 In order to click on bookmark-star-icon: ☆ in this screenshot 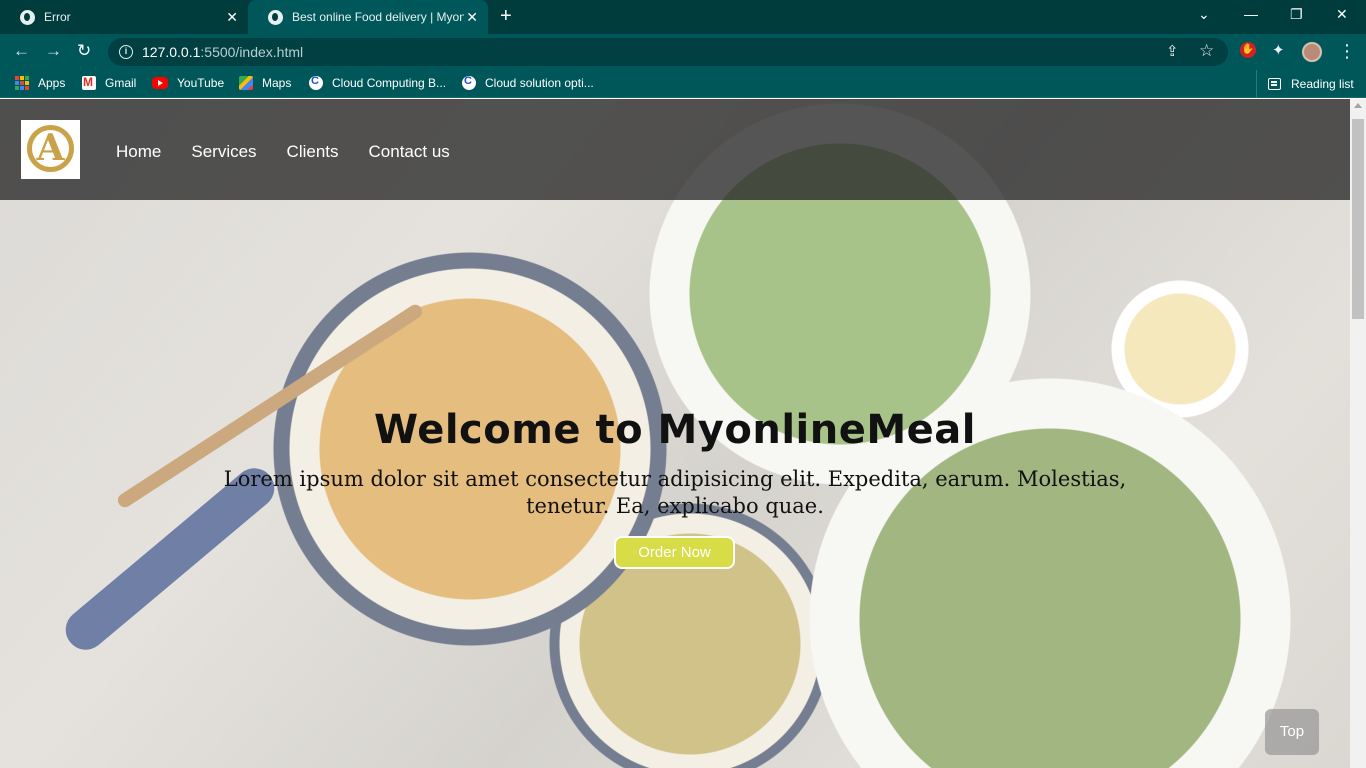, I will do `click(1206, 50)`.